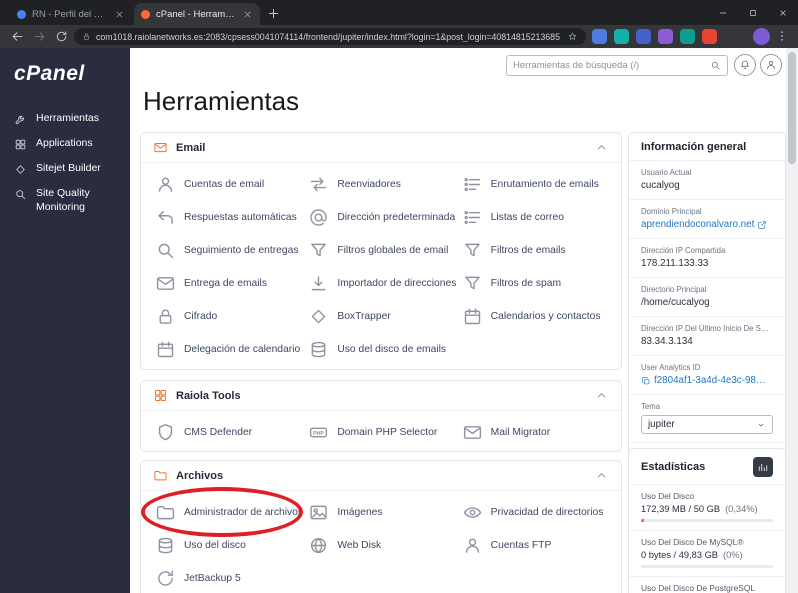  Describe the element at coordinates (165, 283) in the screenshot. I see `email-deliverability-icon` at that location.